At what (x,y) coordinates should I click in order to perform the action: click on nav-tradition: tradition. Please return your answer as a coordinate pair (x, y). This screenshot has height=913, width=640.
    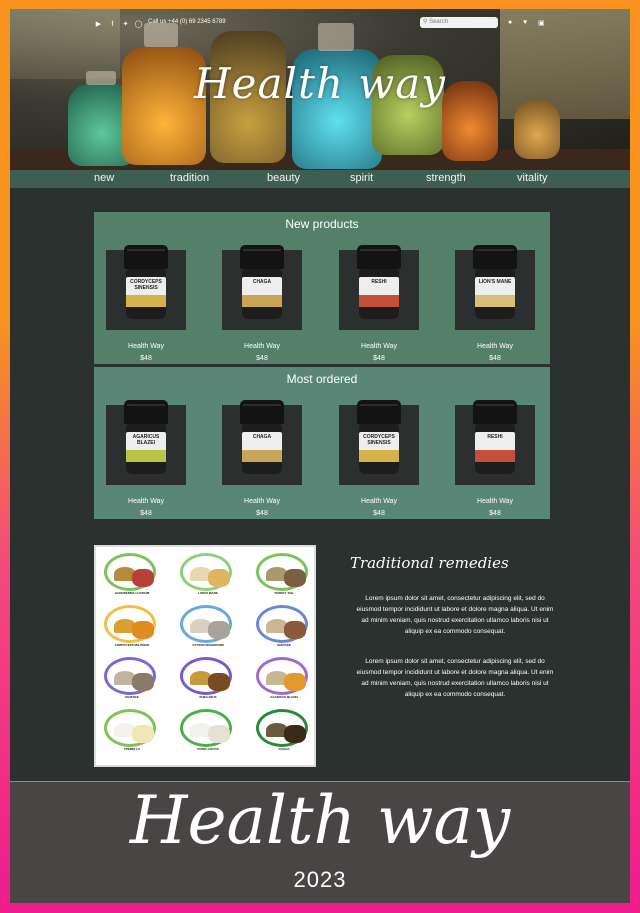
    Looking at the image, I should click on (189, 178).